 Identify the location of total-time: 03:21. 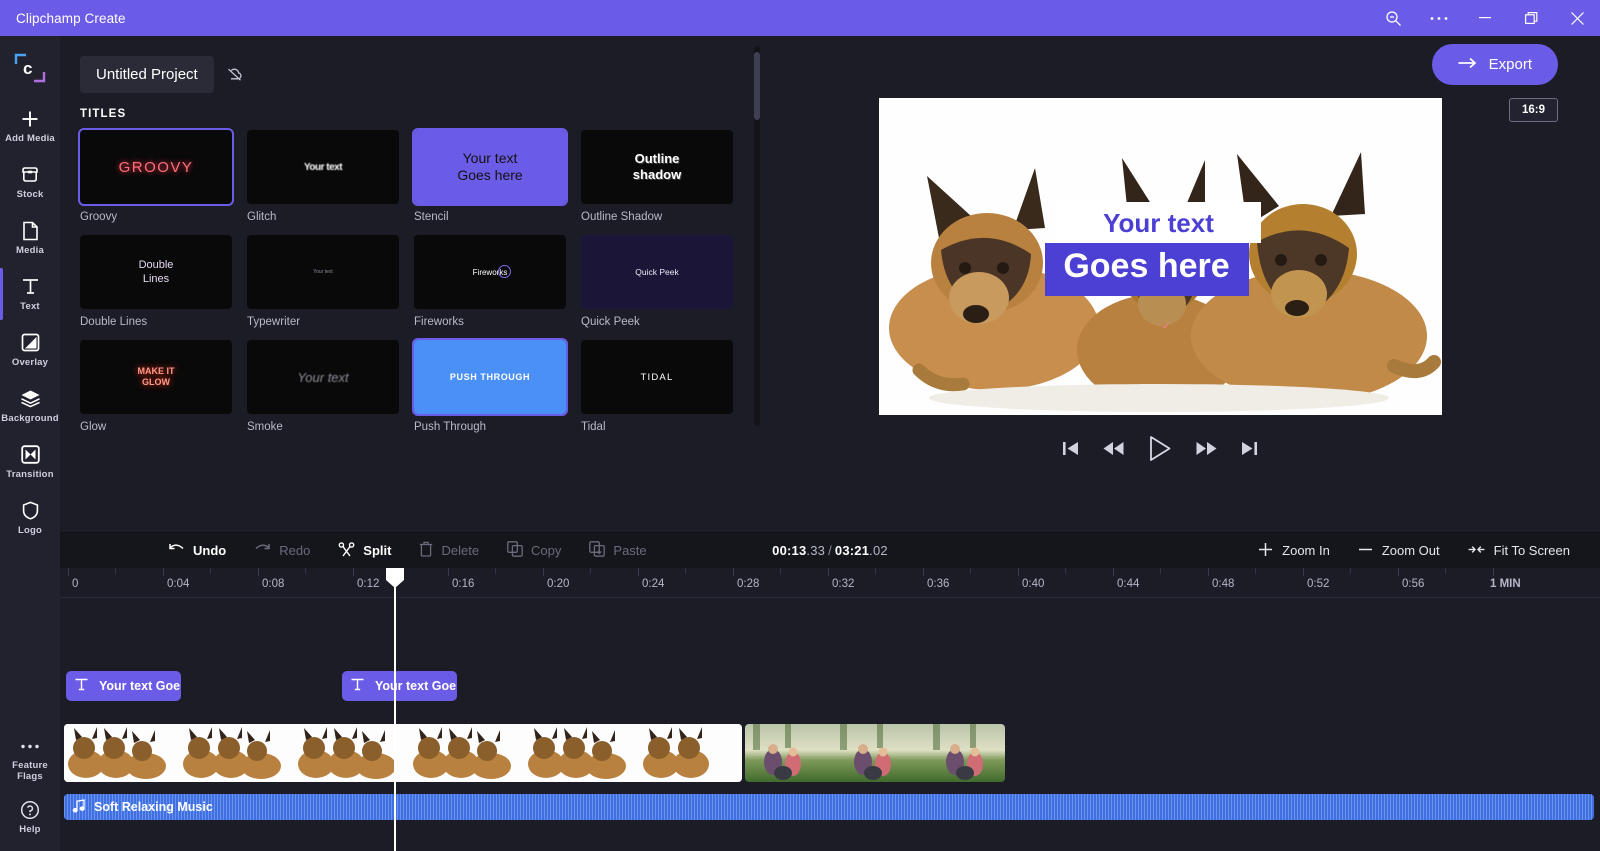
(852, 550).